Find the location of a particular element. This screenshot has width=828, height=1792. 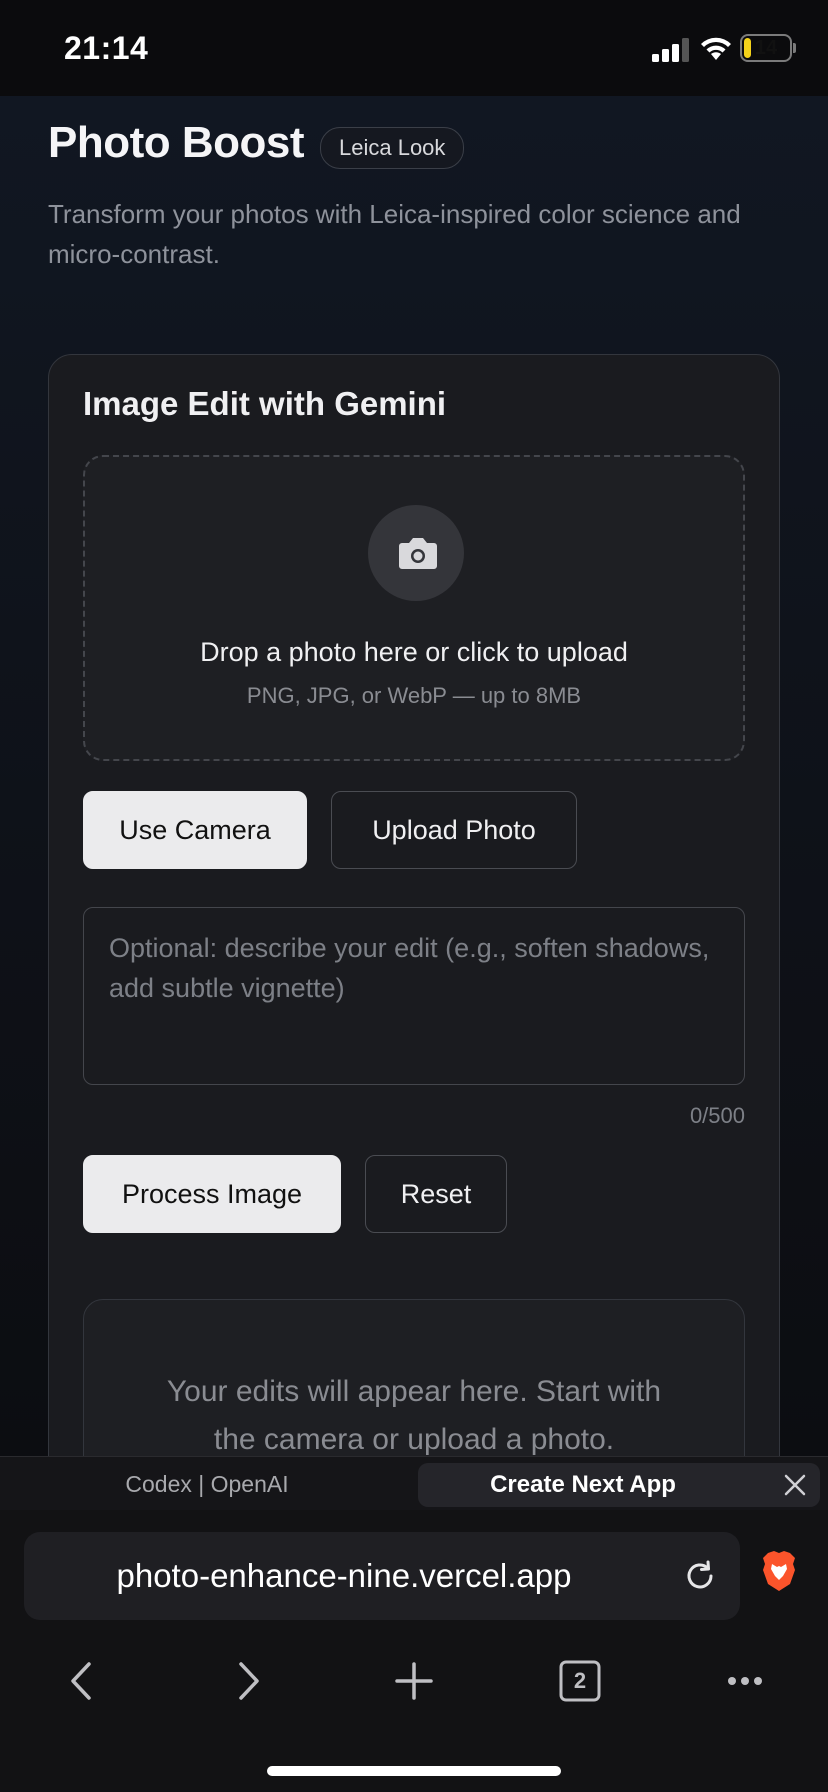

tabs-icon: 2 is located at coordinates (580, 1681).